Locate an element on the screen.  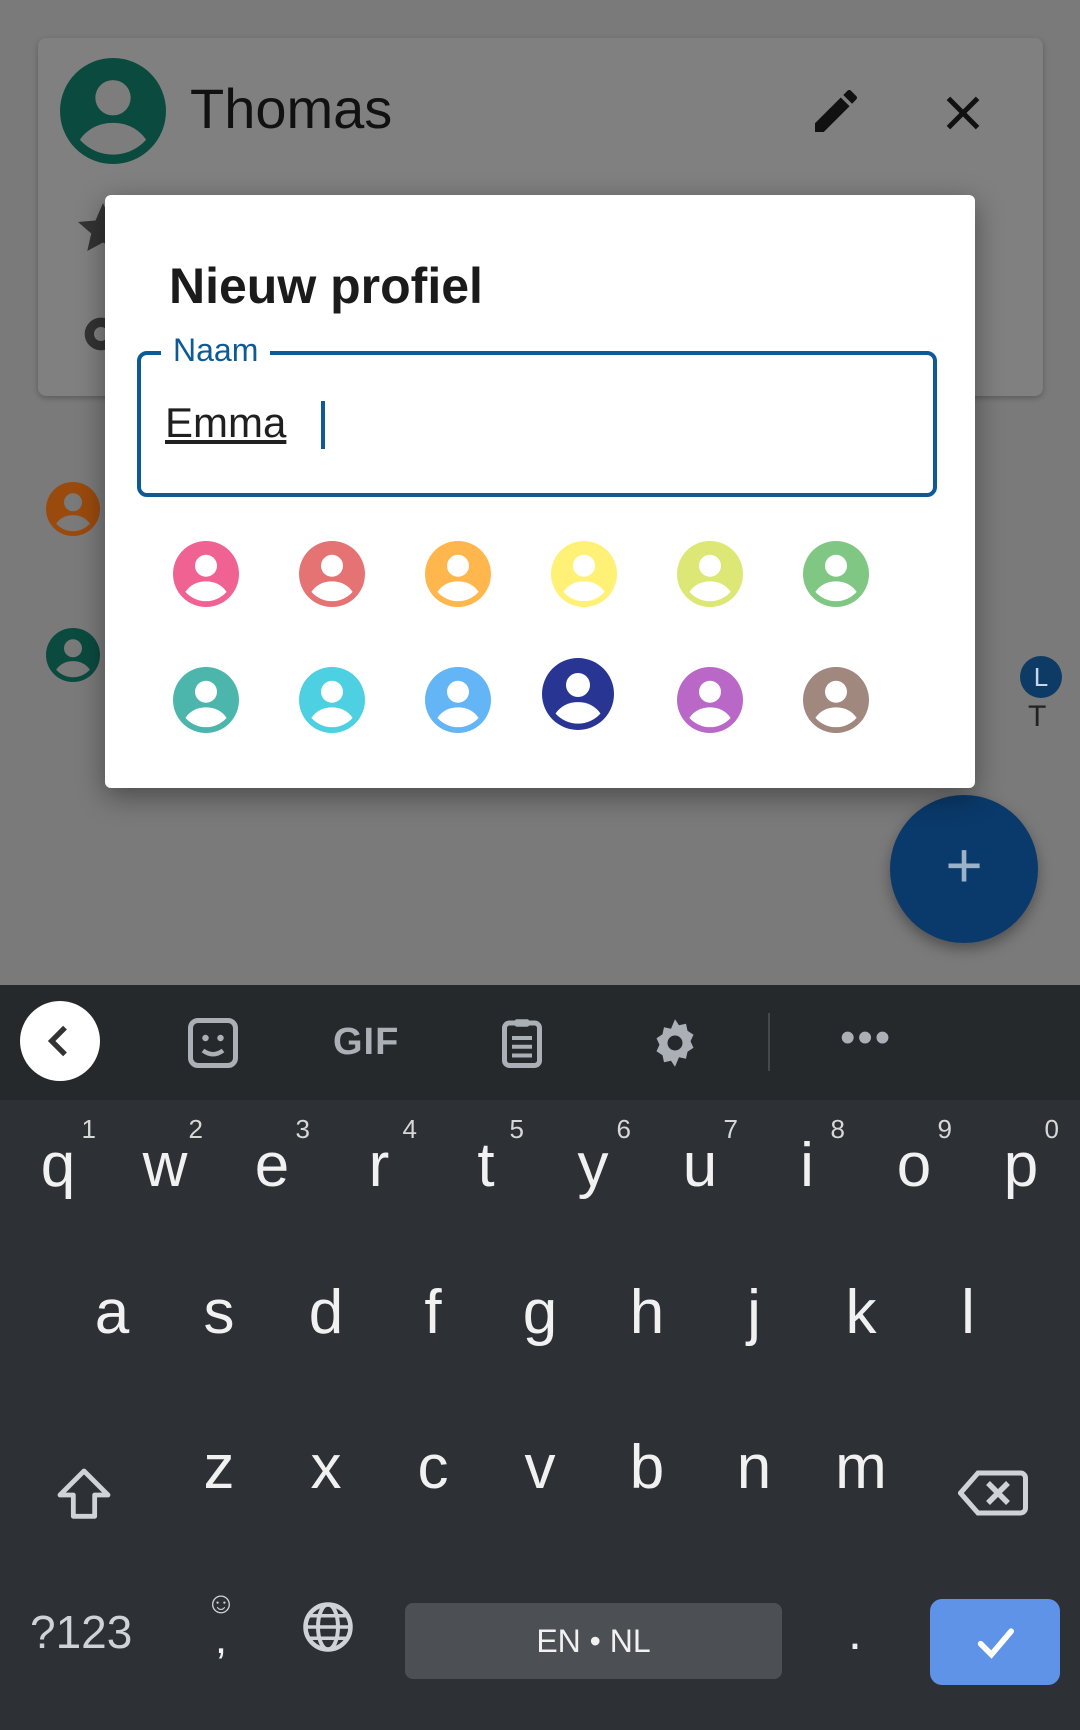
key-hint: 0 is located at coordinates (1051, 1129).